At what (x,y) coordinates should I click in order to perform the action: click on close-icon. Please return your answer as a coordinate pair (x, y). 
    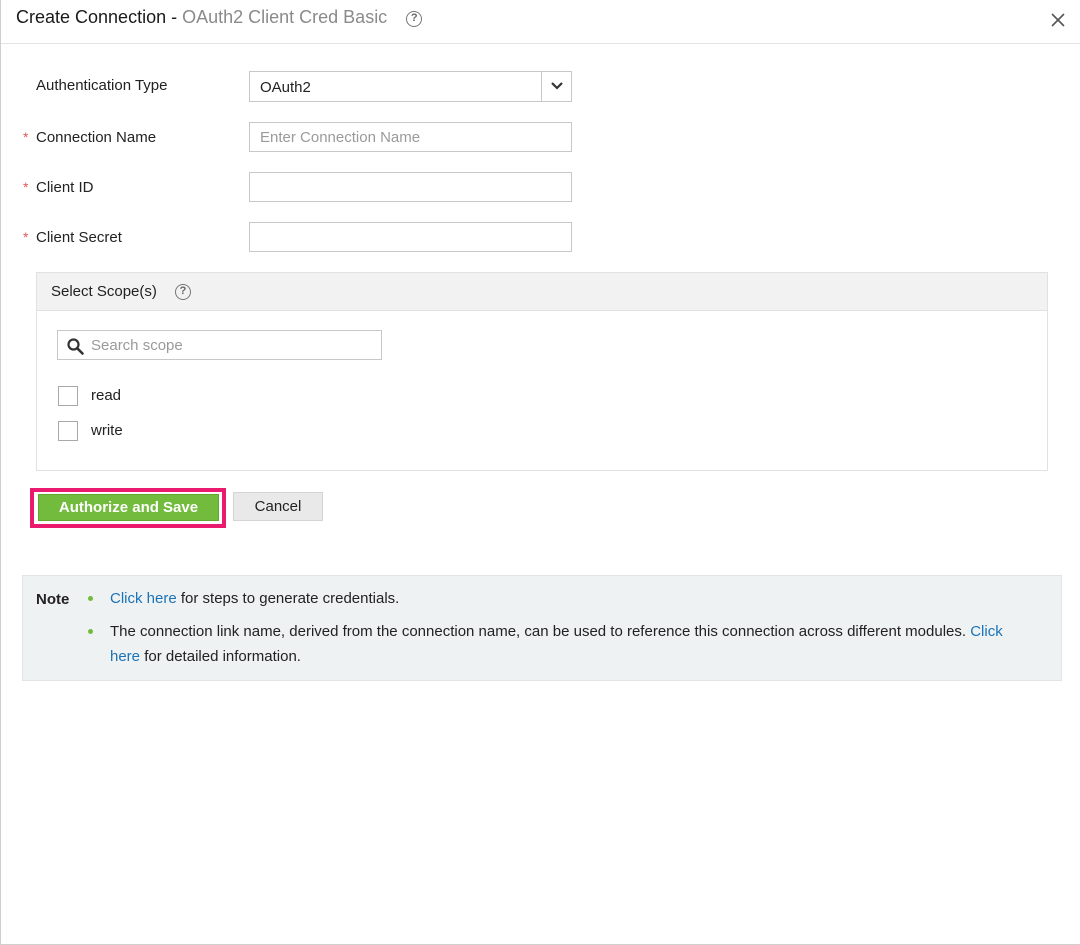
    Looking at the image, I should click on (1058, 20).